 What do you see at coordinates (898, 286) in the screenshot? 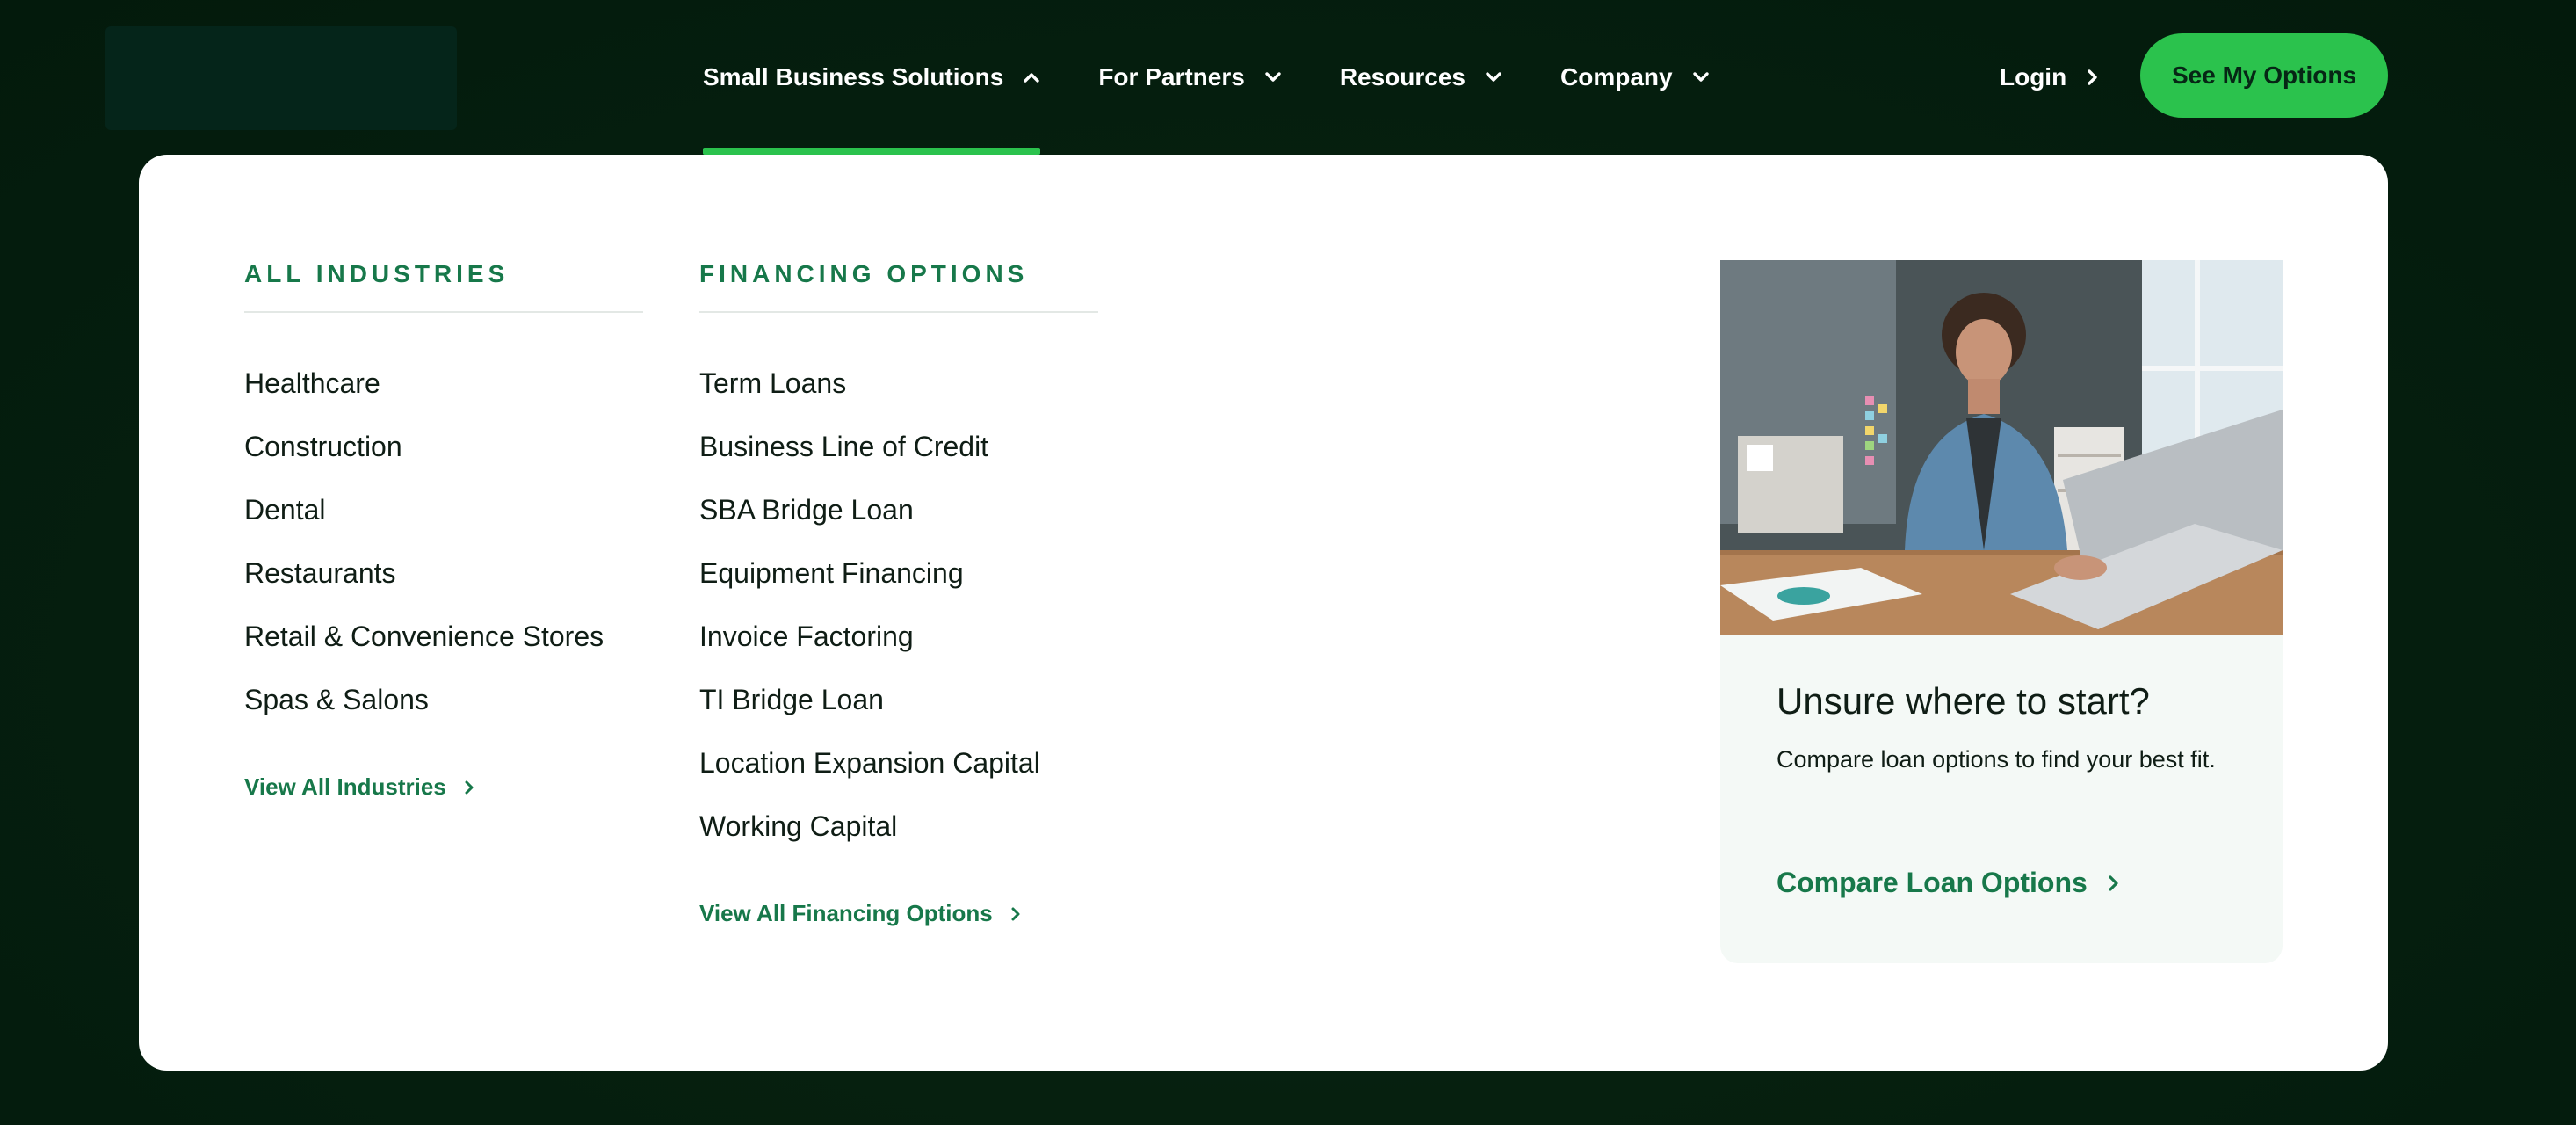
I see `financing-heading: FINANCING OPTIONS` at bounding box center [898, 286].